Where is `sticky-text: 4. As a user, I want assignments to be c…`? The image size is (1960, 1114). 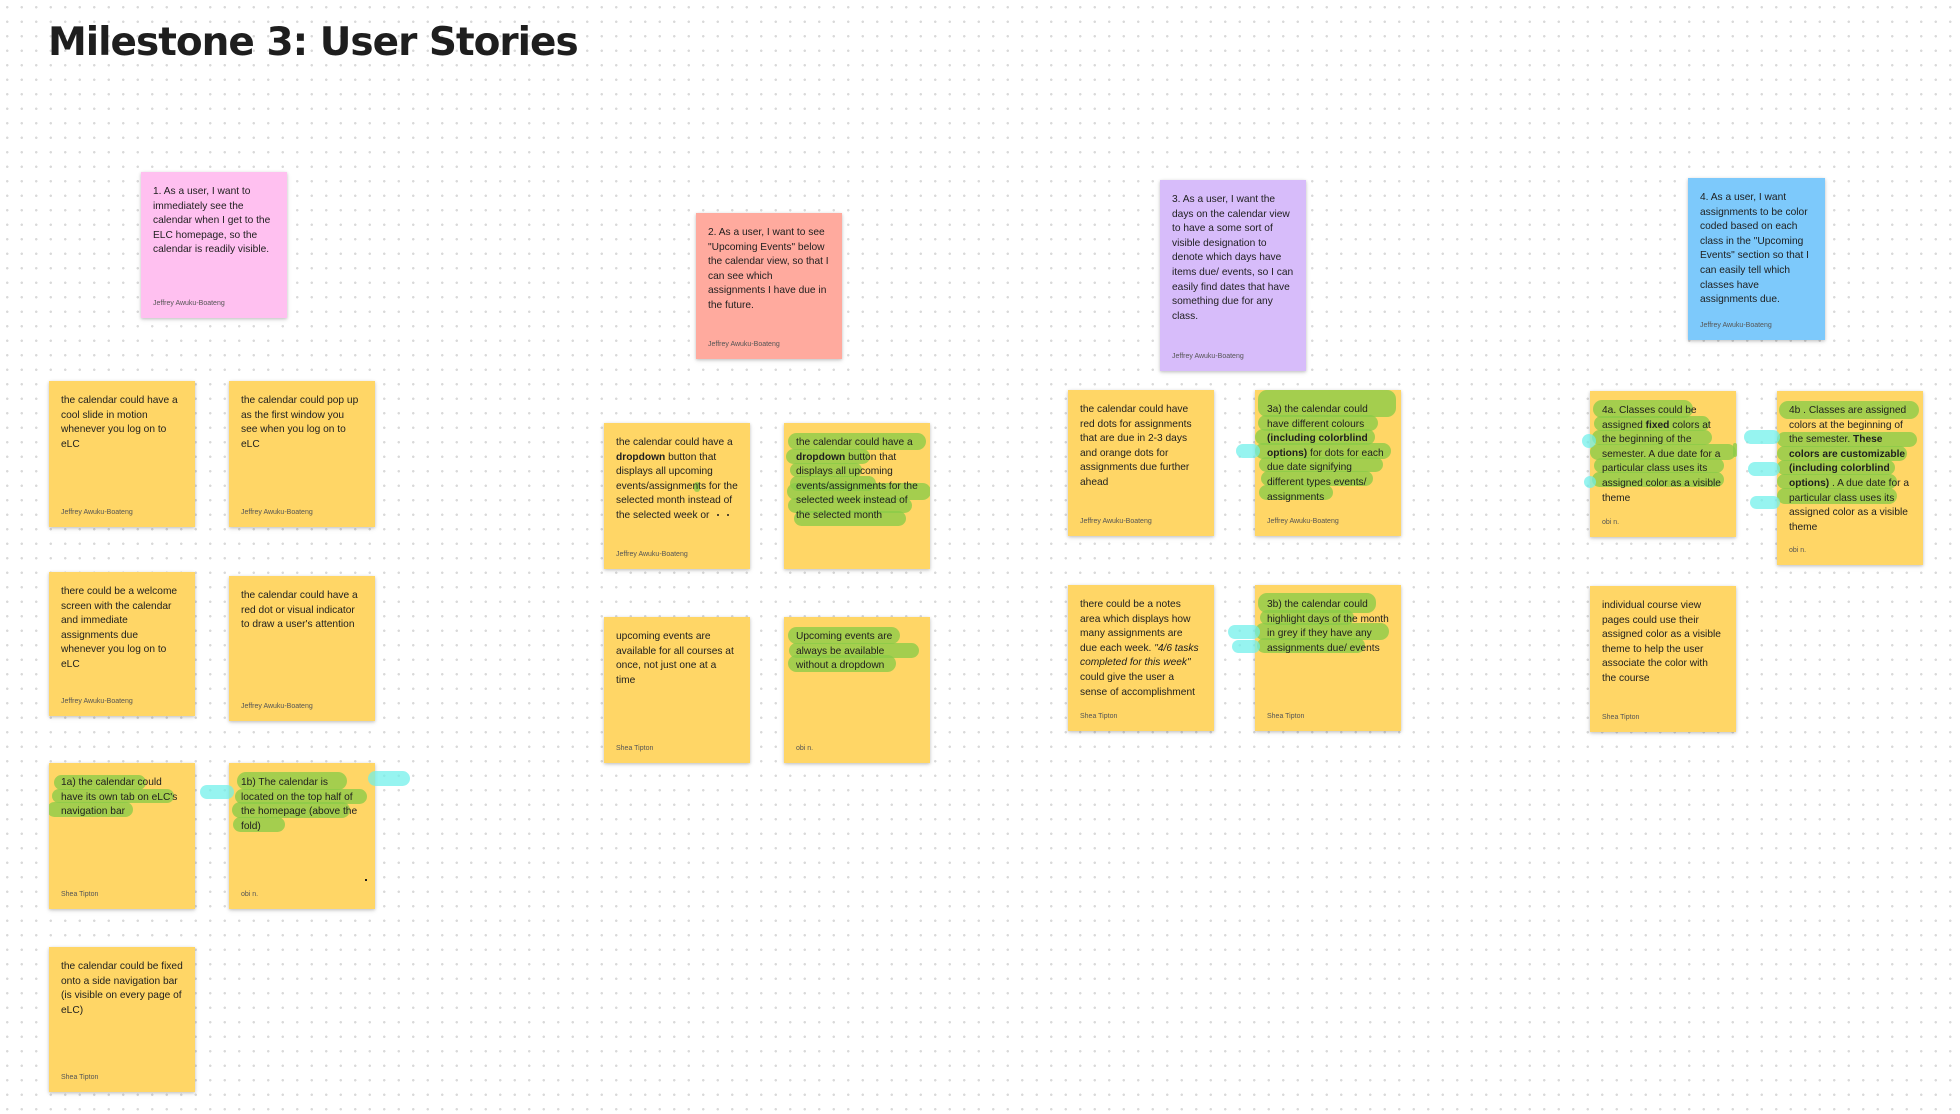
sticky-text: 4. As a user, I want assignments to be c… is located at coordinates (1754, 249).